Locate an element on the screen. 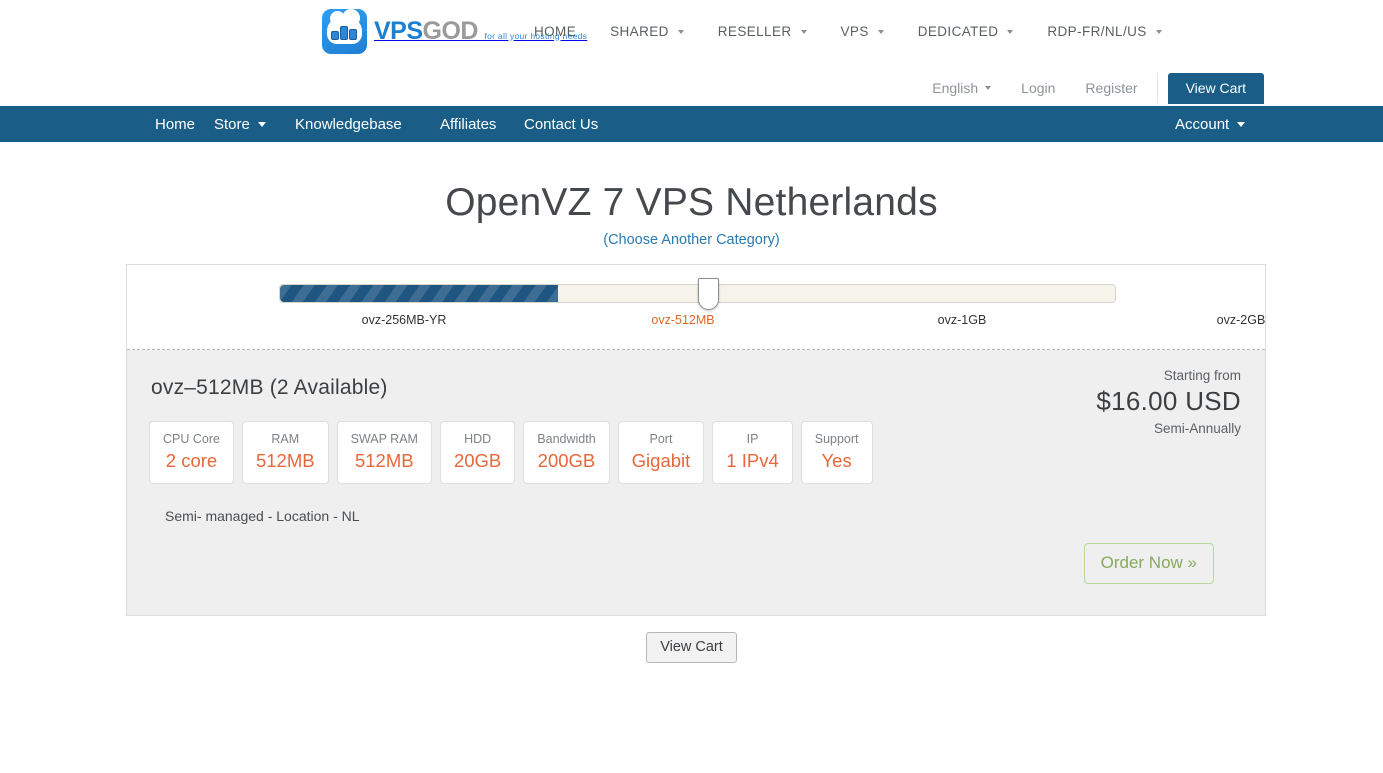 The width and height of the screenshot is (1383, 773). divider is located at coordinates (1157, 88).